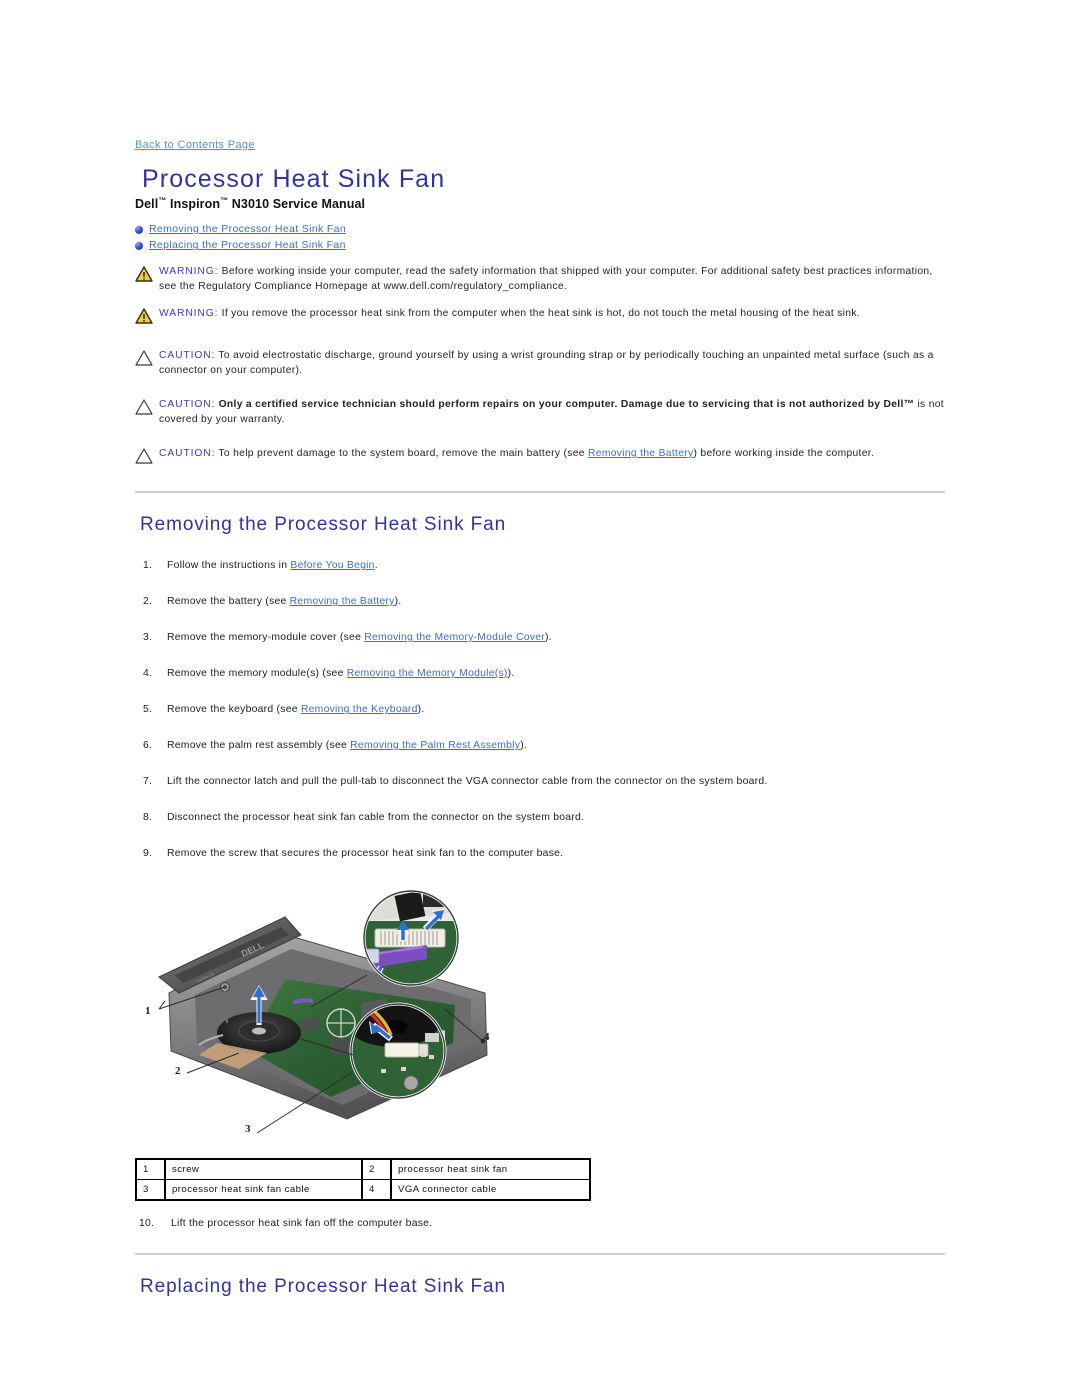 This screenshot has height=1397, width=1080. Describe the element at coordinates (247, 245) in the screenshot. I see `toc-link-replacing: Replacing the Processor Heat Sink Fan` at that location.